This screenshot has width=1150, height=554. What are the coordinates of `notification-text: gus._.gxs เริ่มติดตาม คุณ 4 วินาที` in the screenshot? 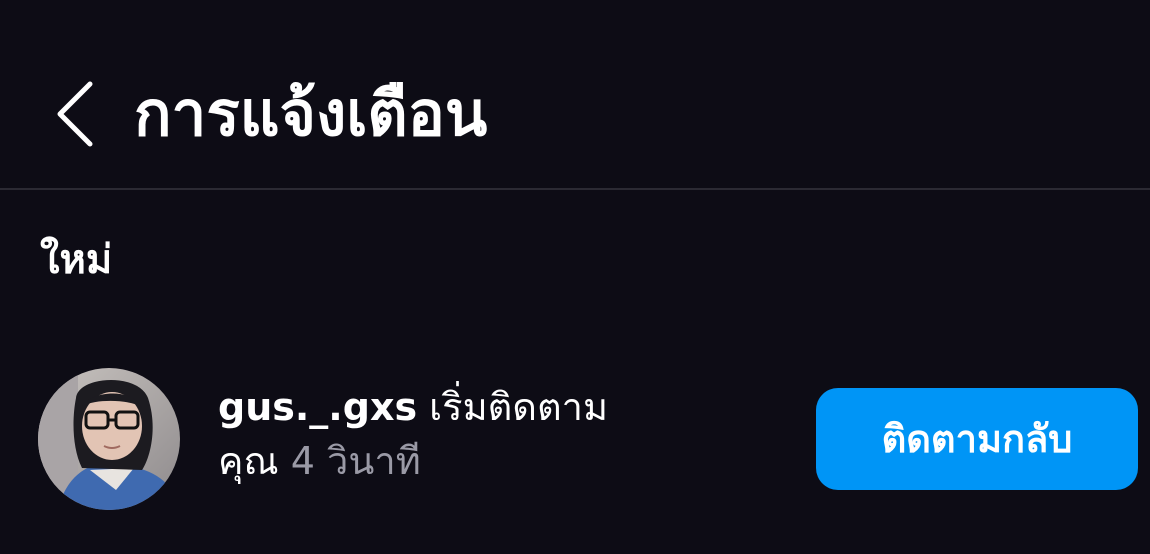 It's located at (478, 434).